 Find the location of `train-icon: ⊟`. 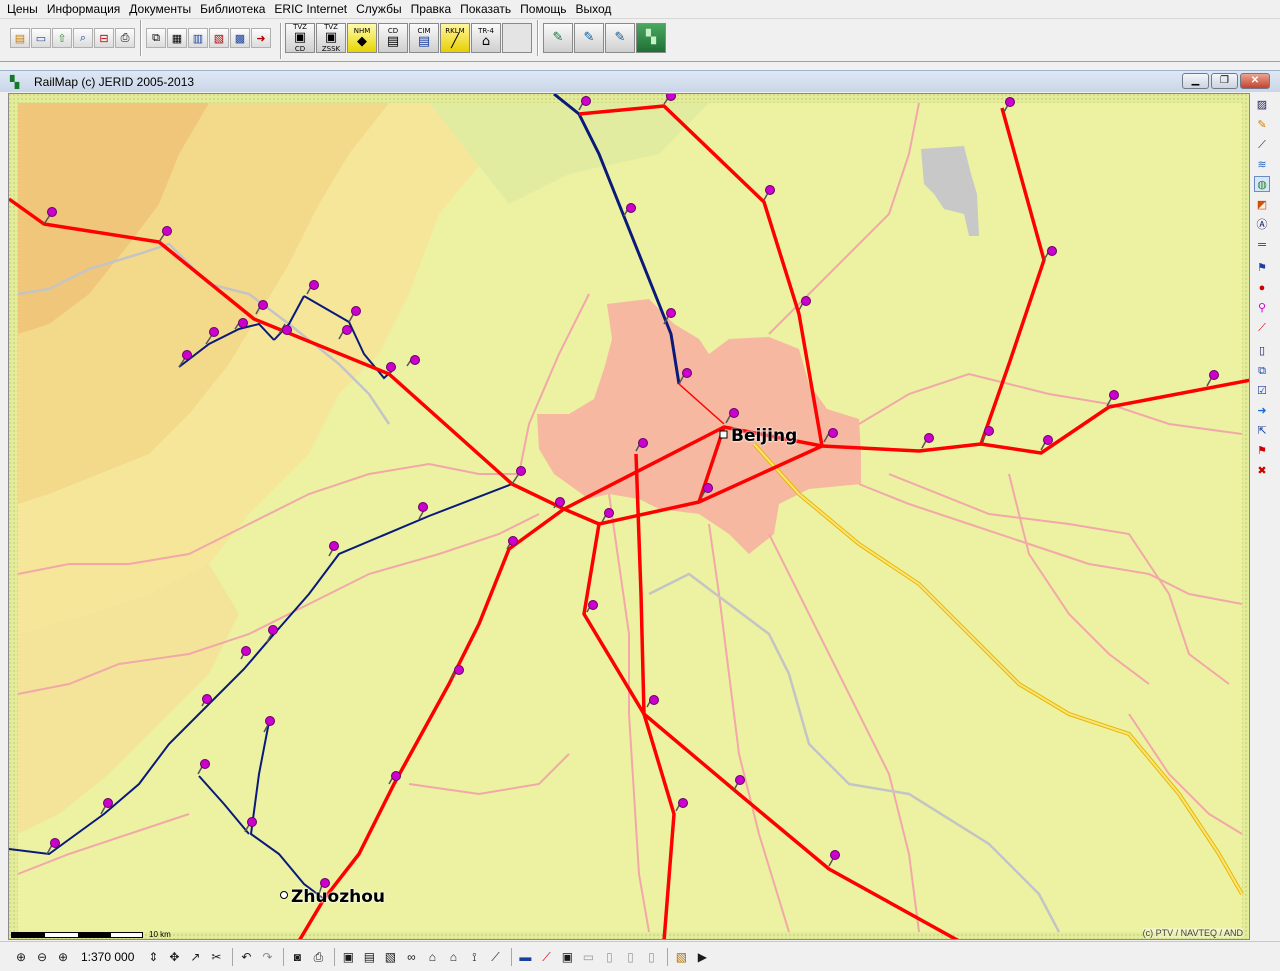

train-icon: ⊟ is located at coordinates (104, 38).